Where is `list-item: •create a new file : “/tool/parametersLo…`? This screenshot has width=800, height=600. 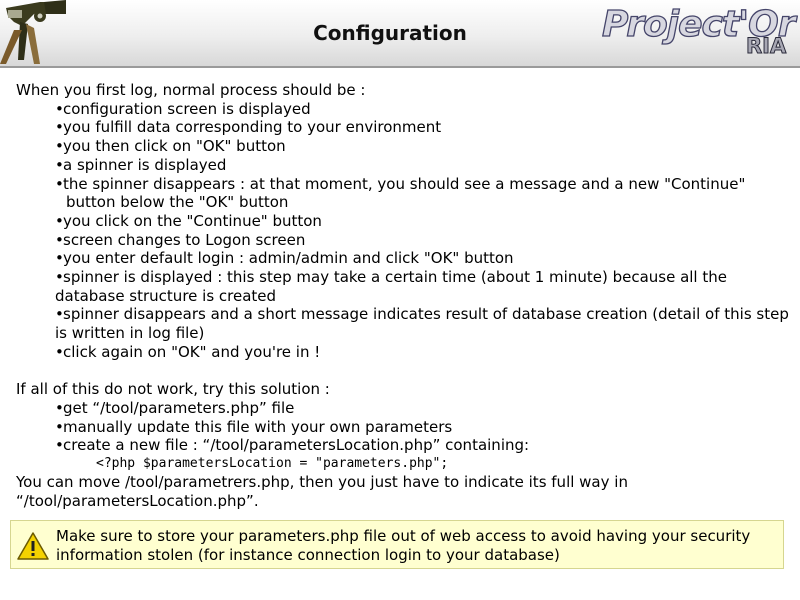 list-item: •create a new file : “/tool/parametersLo… is located at coordinates (292, 445).